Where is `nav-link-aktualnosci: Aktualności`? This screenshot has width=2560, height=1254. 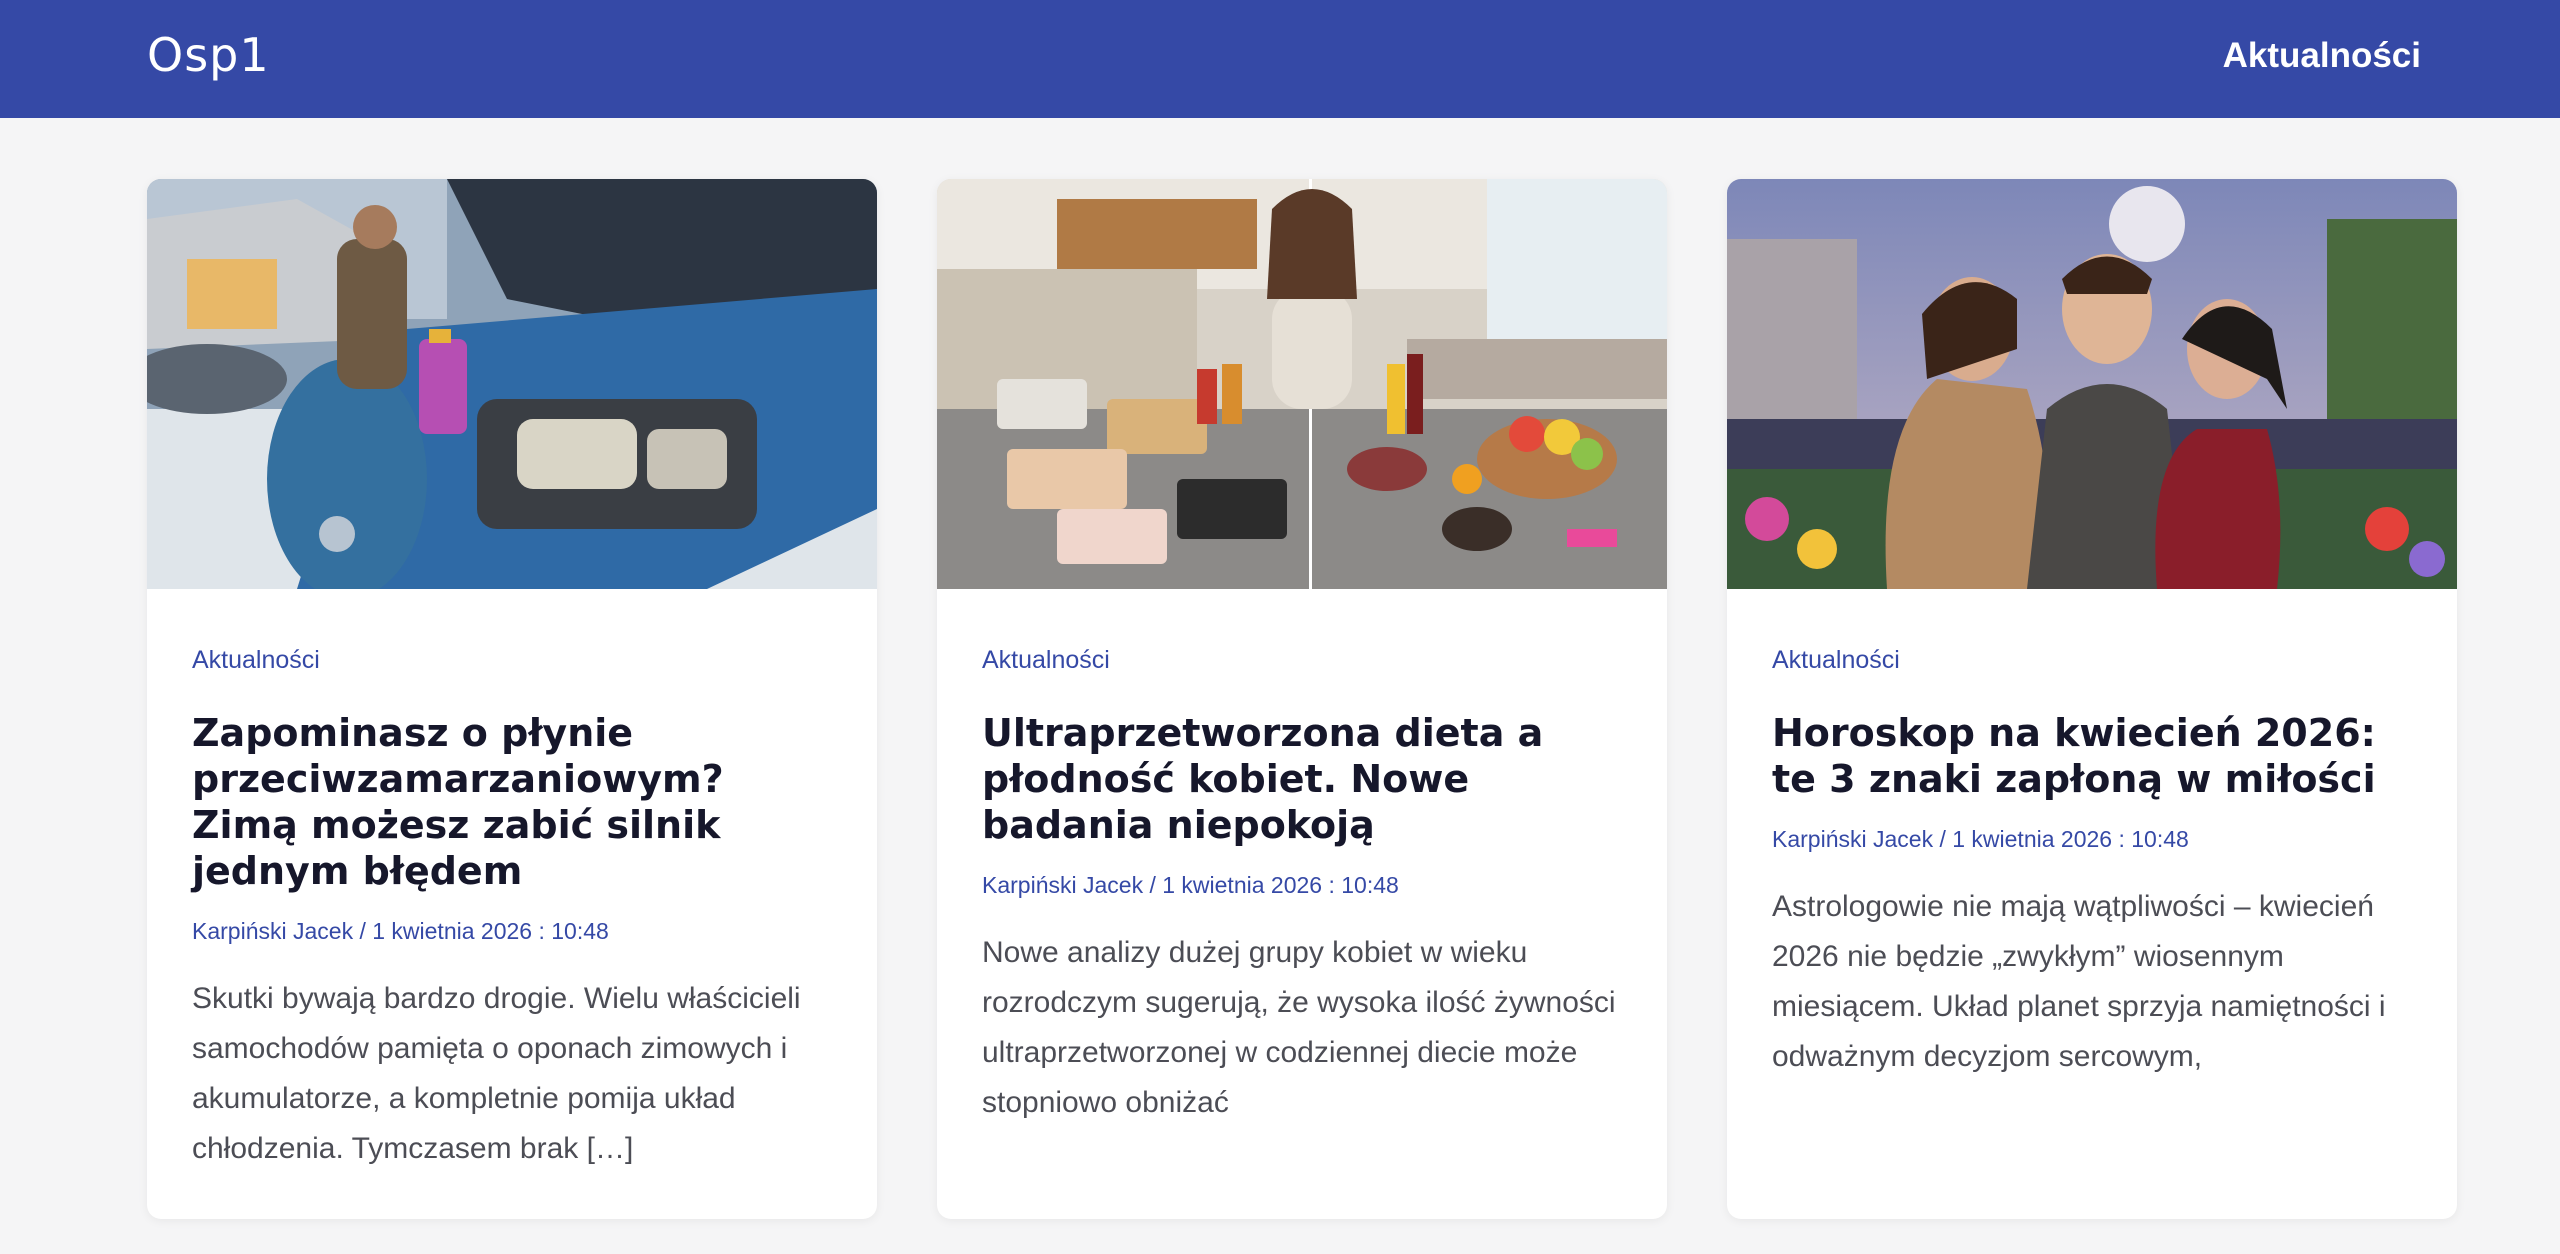 nav-link-aktualnosci: Aktualności is located at coordinates (2322, 56).